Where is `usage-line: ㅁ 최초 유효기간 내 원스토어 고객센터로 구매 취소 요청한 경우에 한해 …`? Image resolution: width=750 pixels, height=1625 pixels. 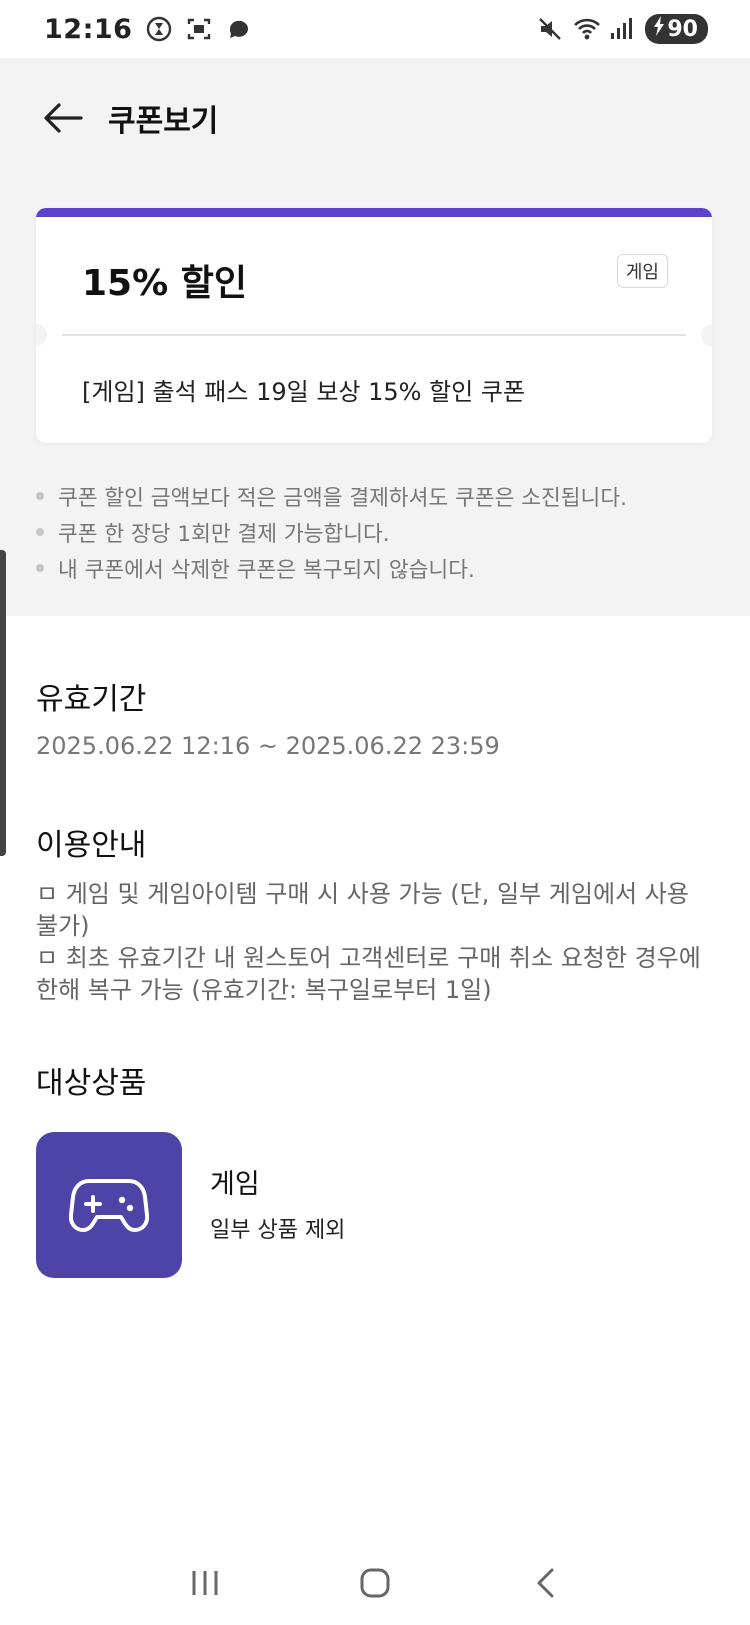 usage-line: ㅁ 최초 유효기간 내 원스토어 고객센터로 구매 취소 요청한 경우에 한해 … is located at coordinates (368, 974).